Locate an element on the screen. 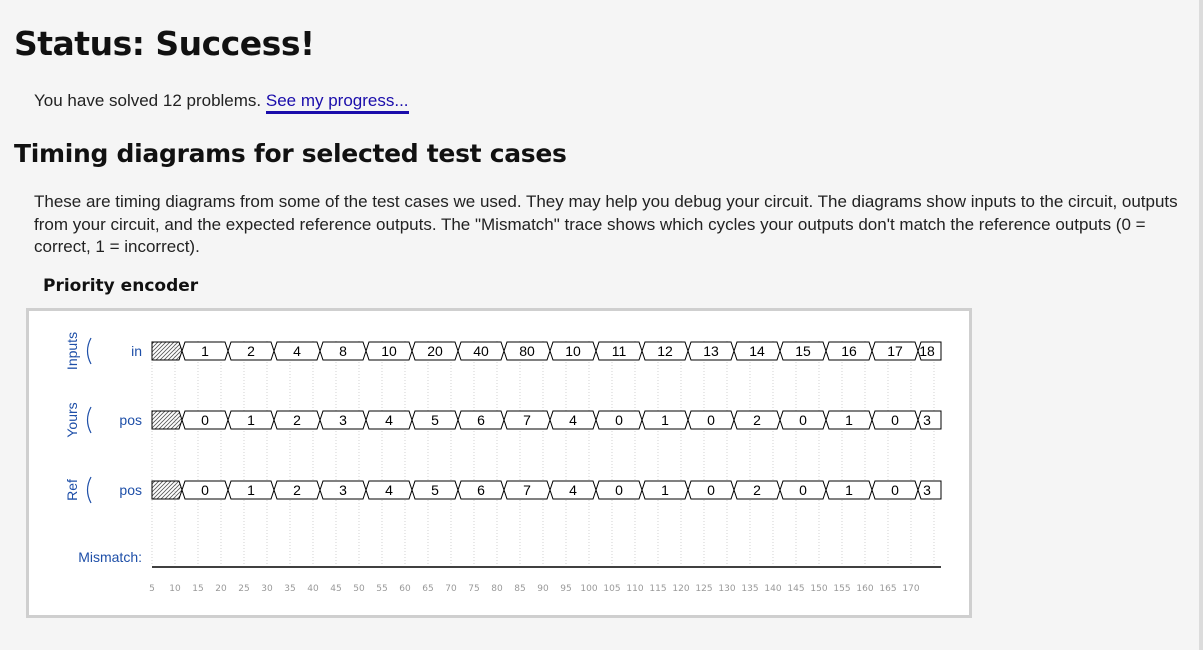 The width and height of the screenshot is (1203, 650). solved-count-text: You have solved 12 problems. is located at coordinates (150, 100).